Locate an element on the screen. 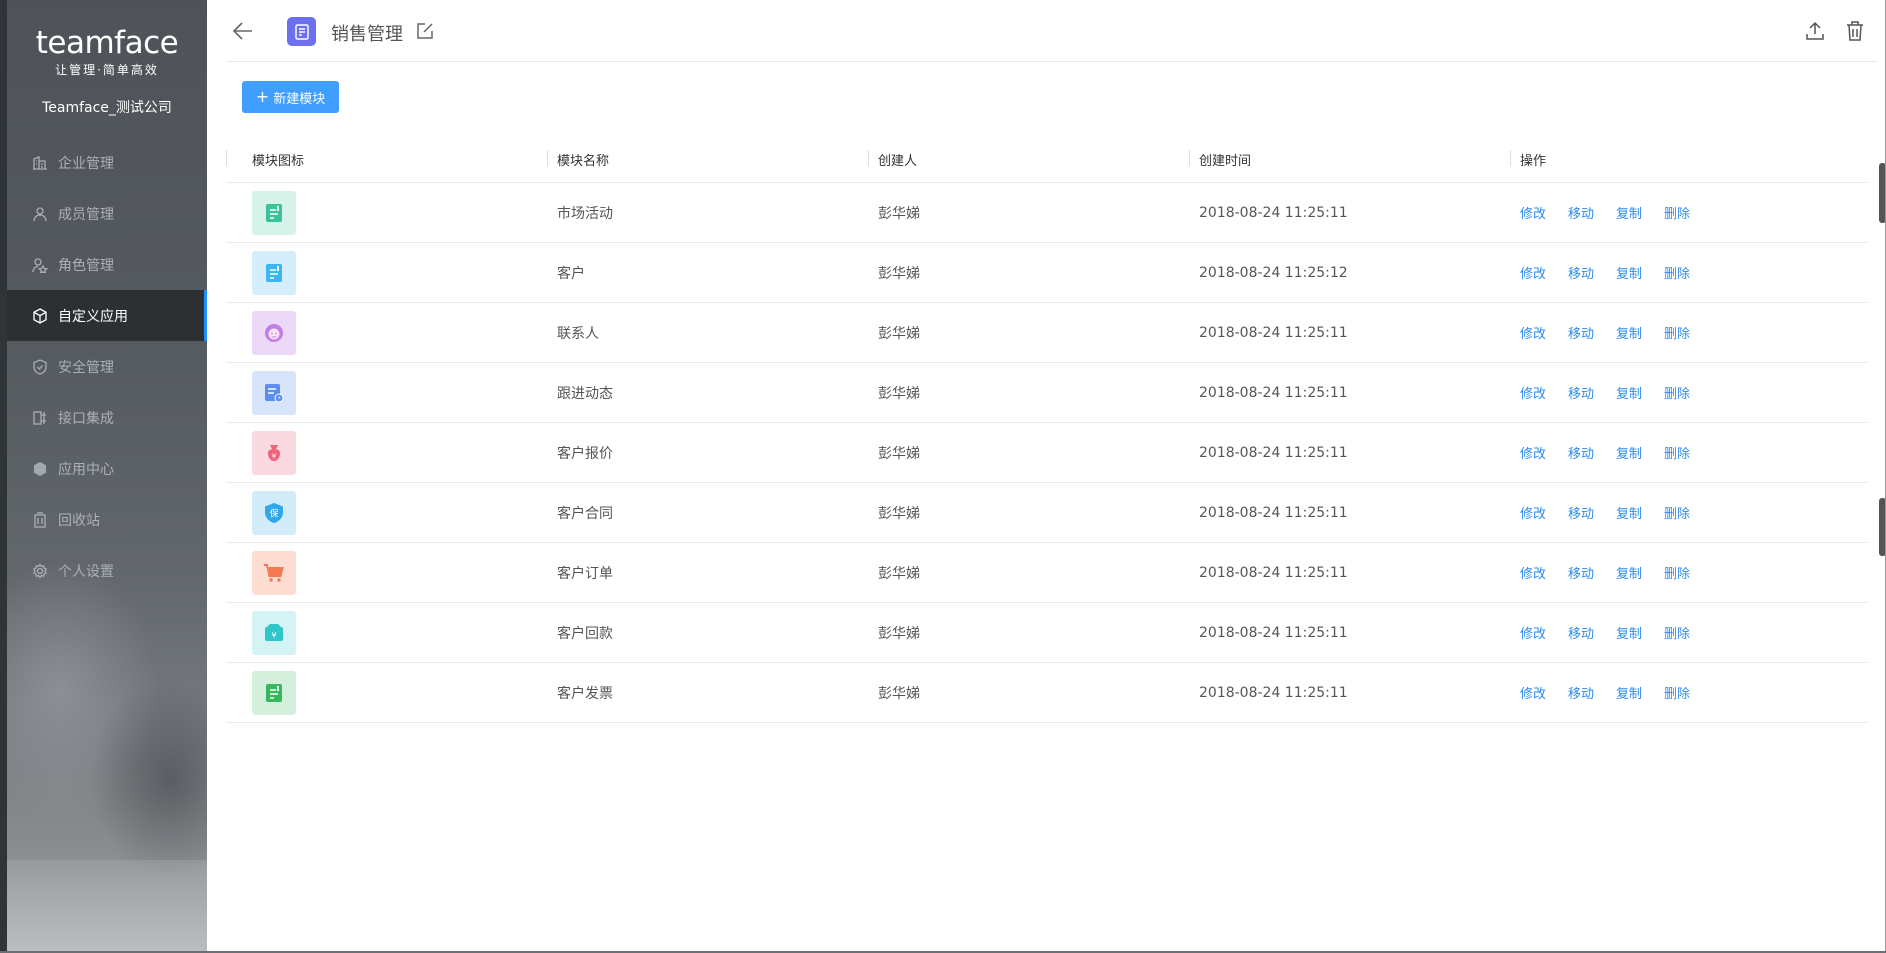  sidebar-item-integration: 接口集成 is located at coordinates (107, 417).